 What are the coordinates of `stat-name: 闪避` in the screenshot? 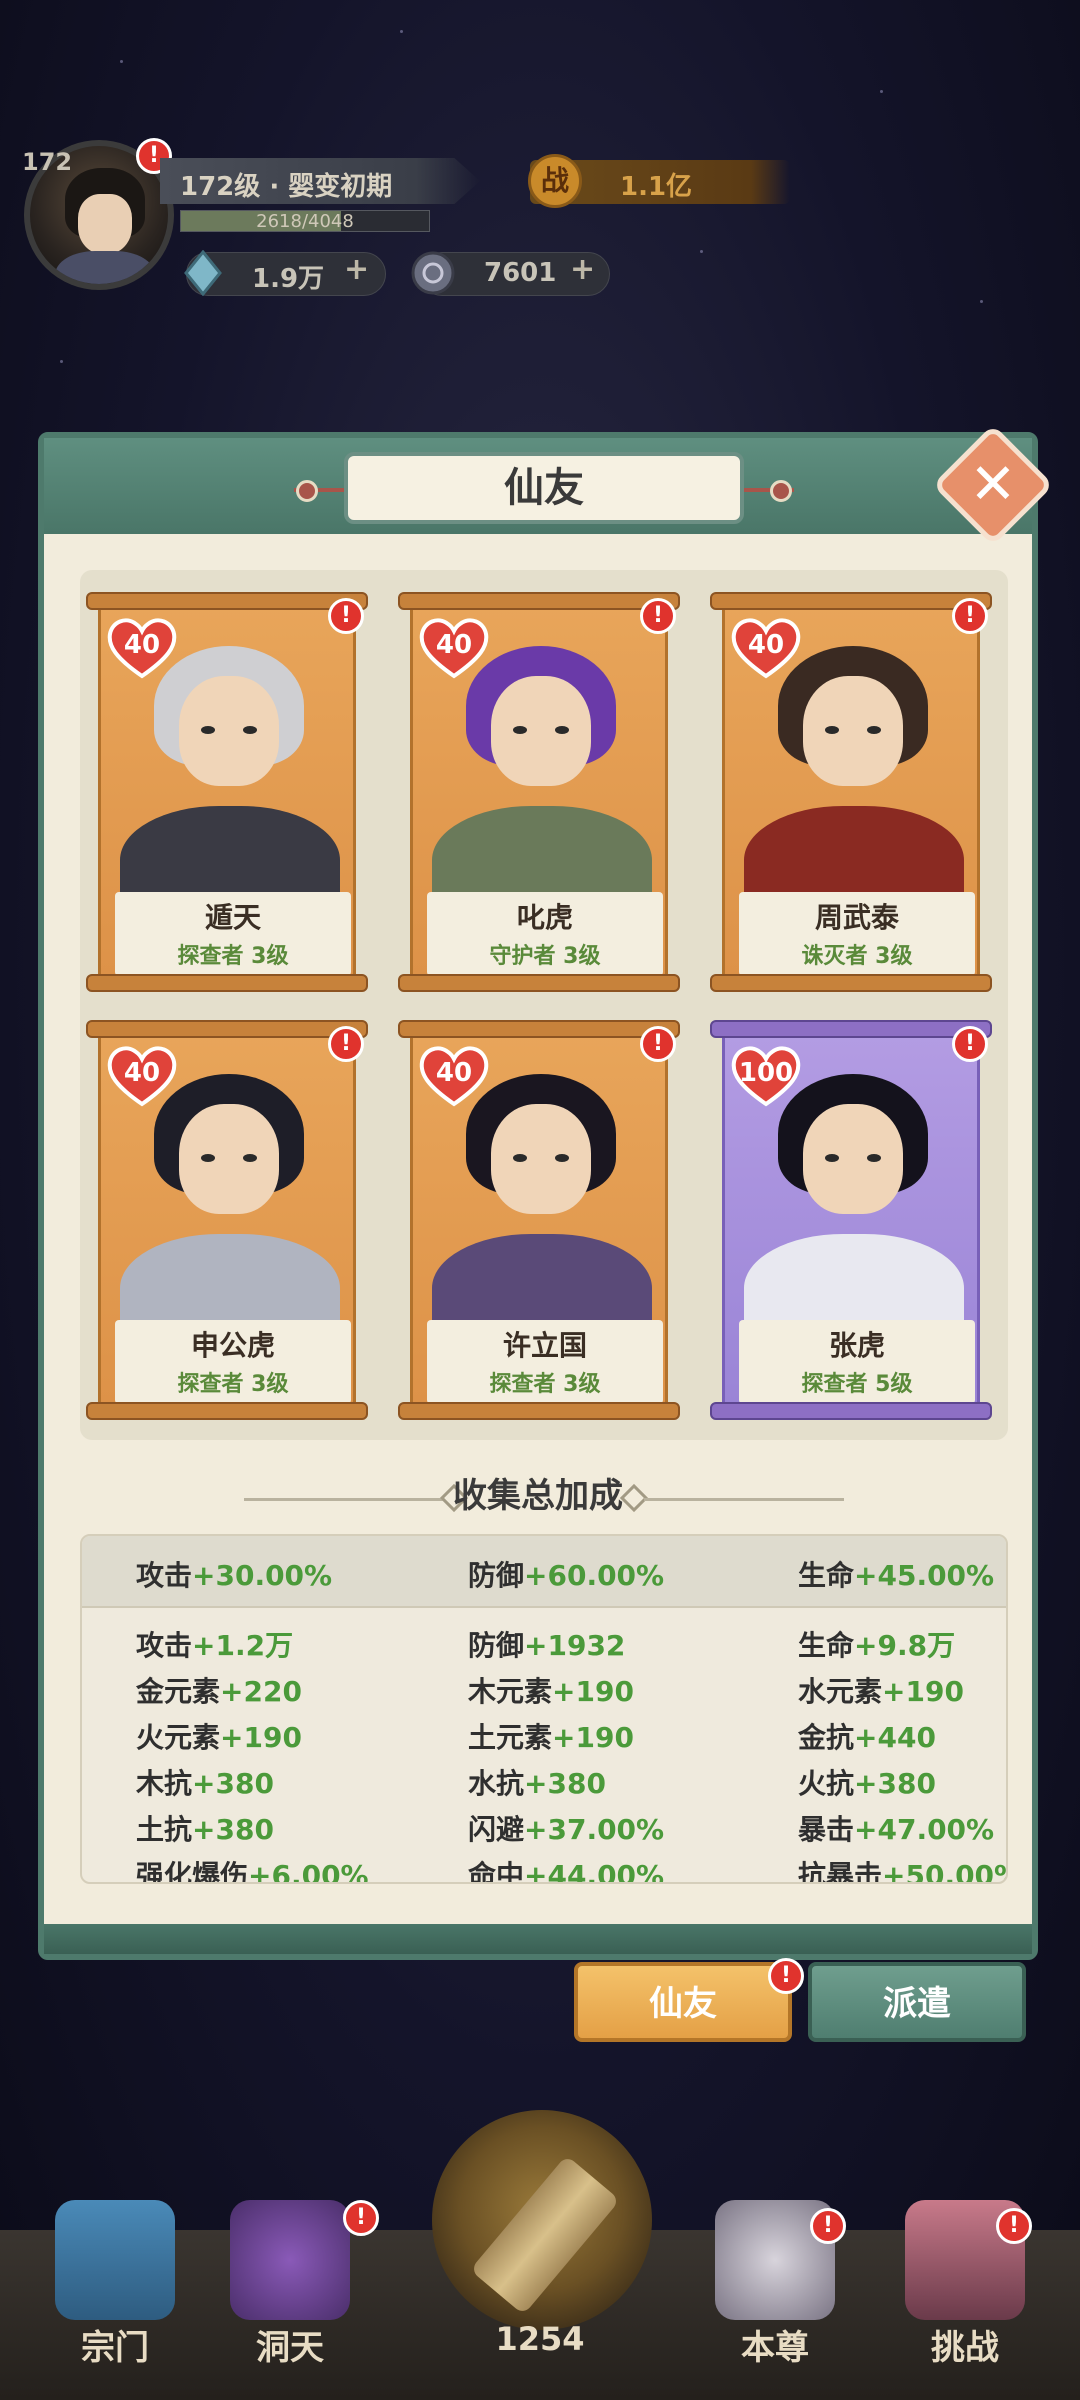 It's located at (496, 1829).